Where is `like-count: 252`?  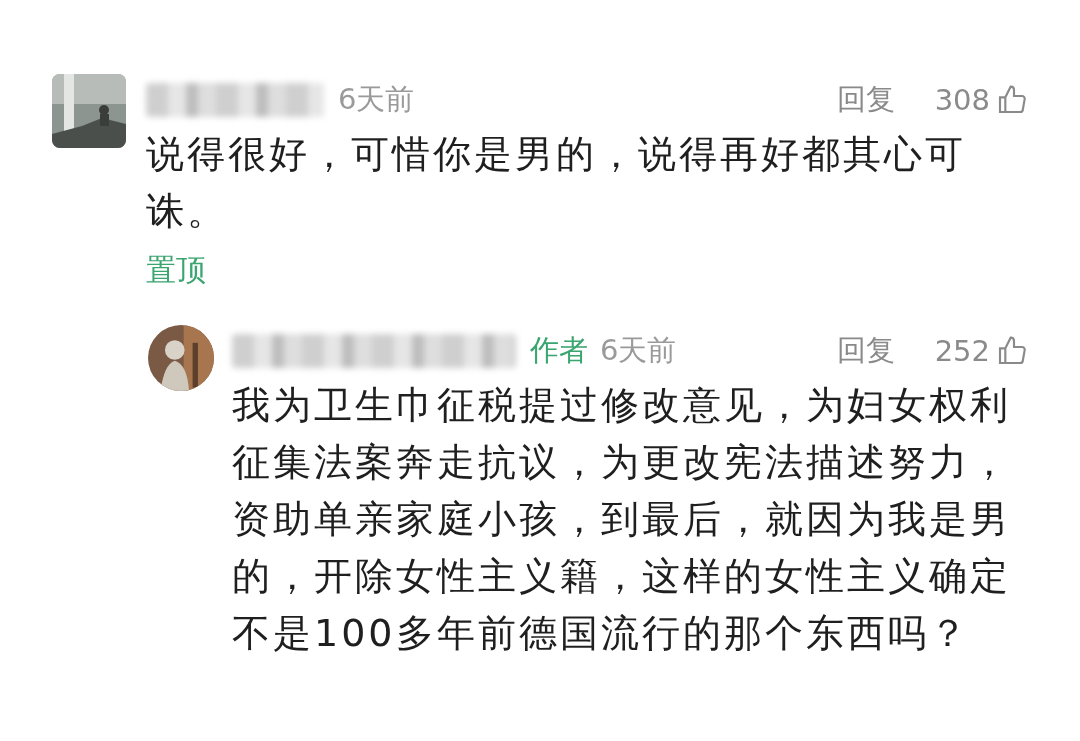 like-count: 252 is located at coordinates (962, 351).